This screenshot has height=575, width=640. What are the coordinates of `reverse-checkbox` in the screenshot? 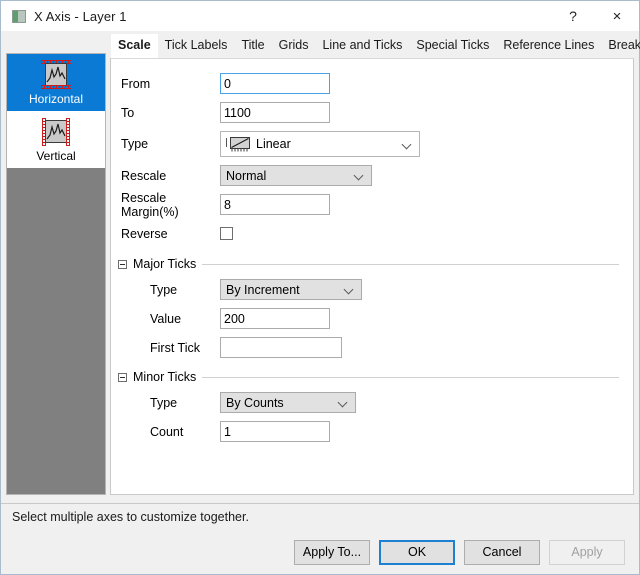 It's located at (226, 233).